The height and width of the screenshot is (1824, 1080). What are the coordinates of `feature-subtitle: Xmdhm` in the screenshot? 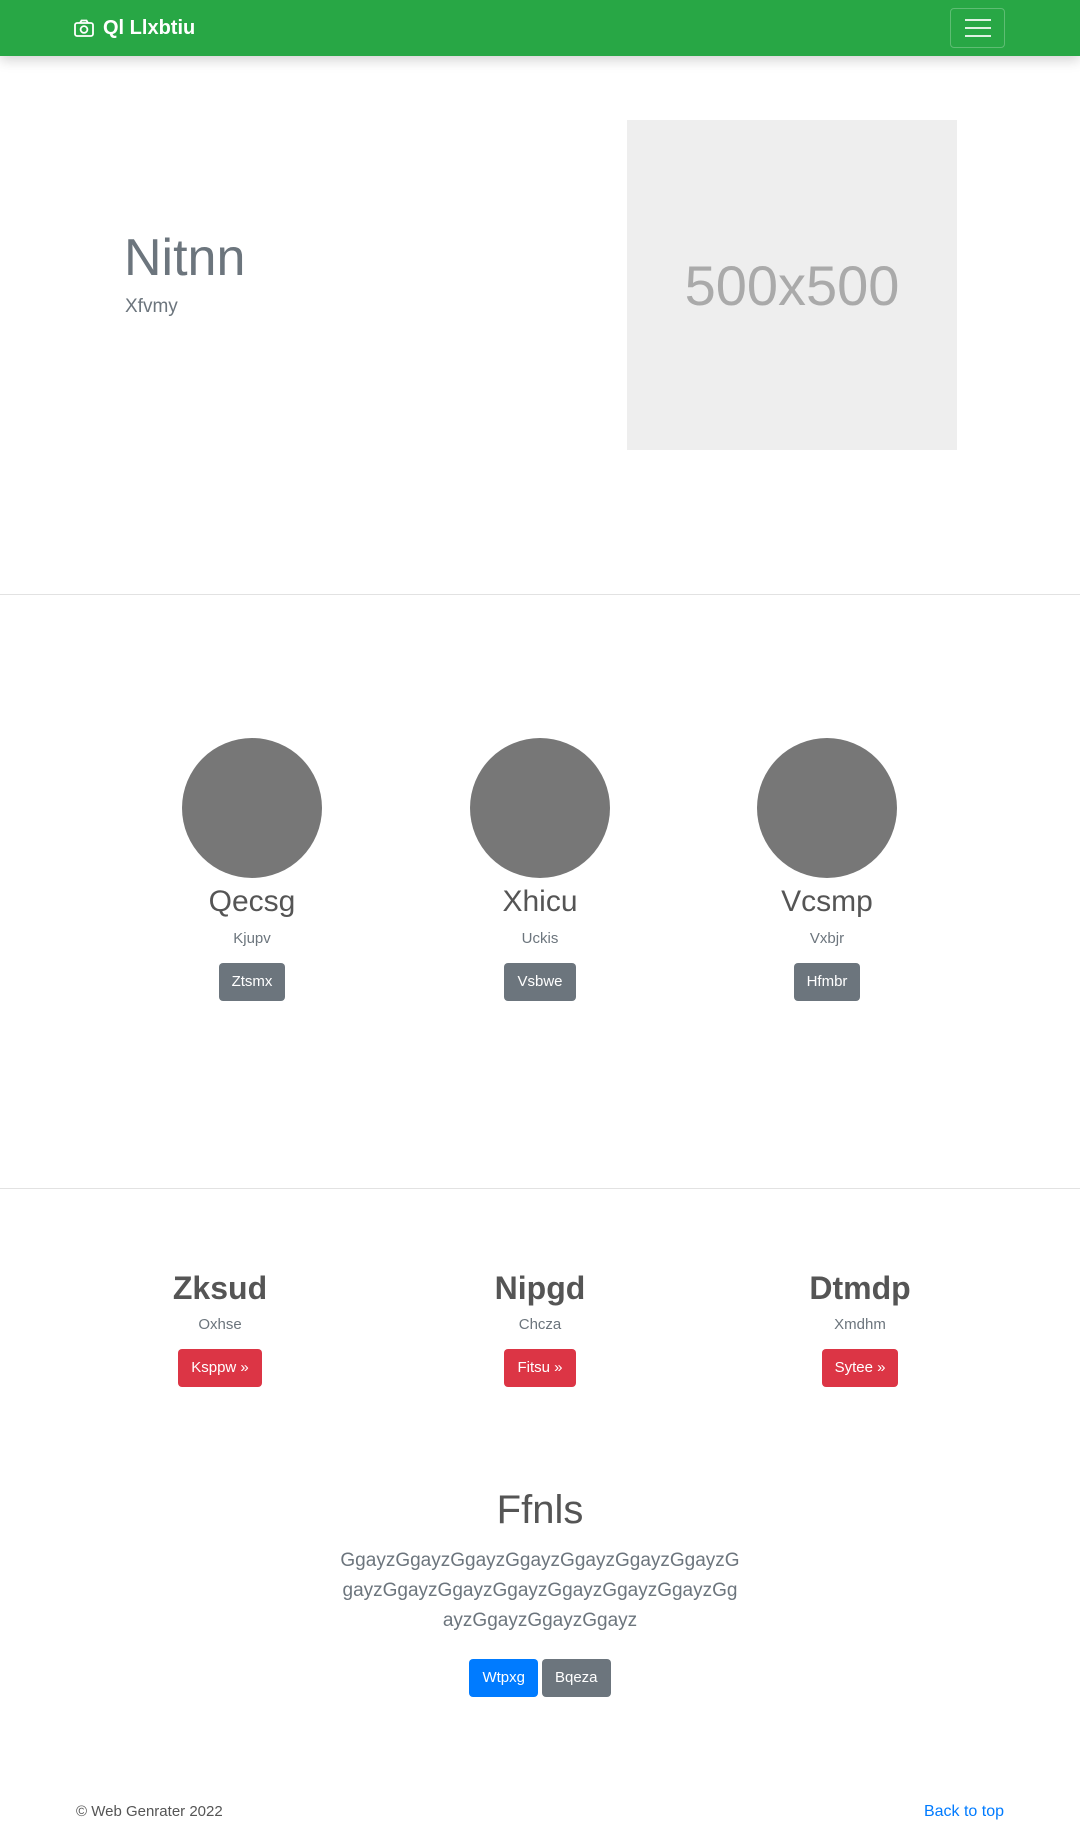 It's located at (860, 1324).